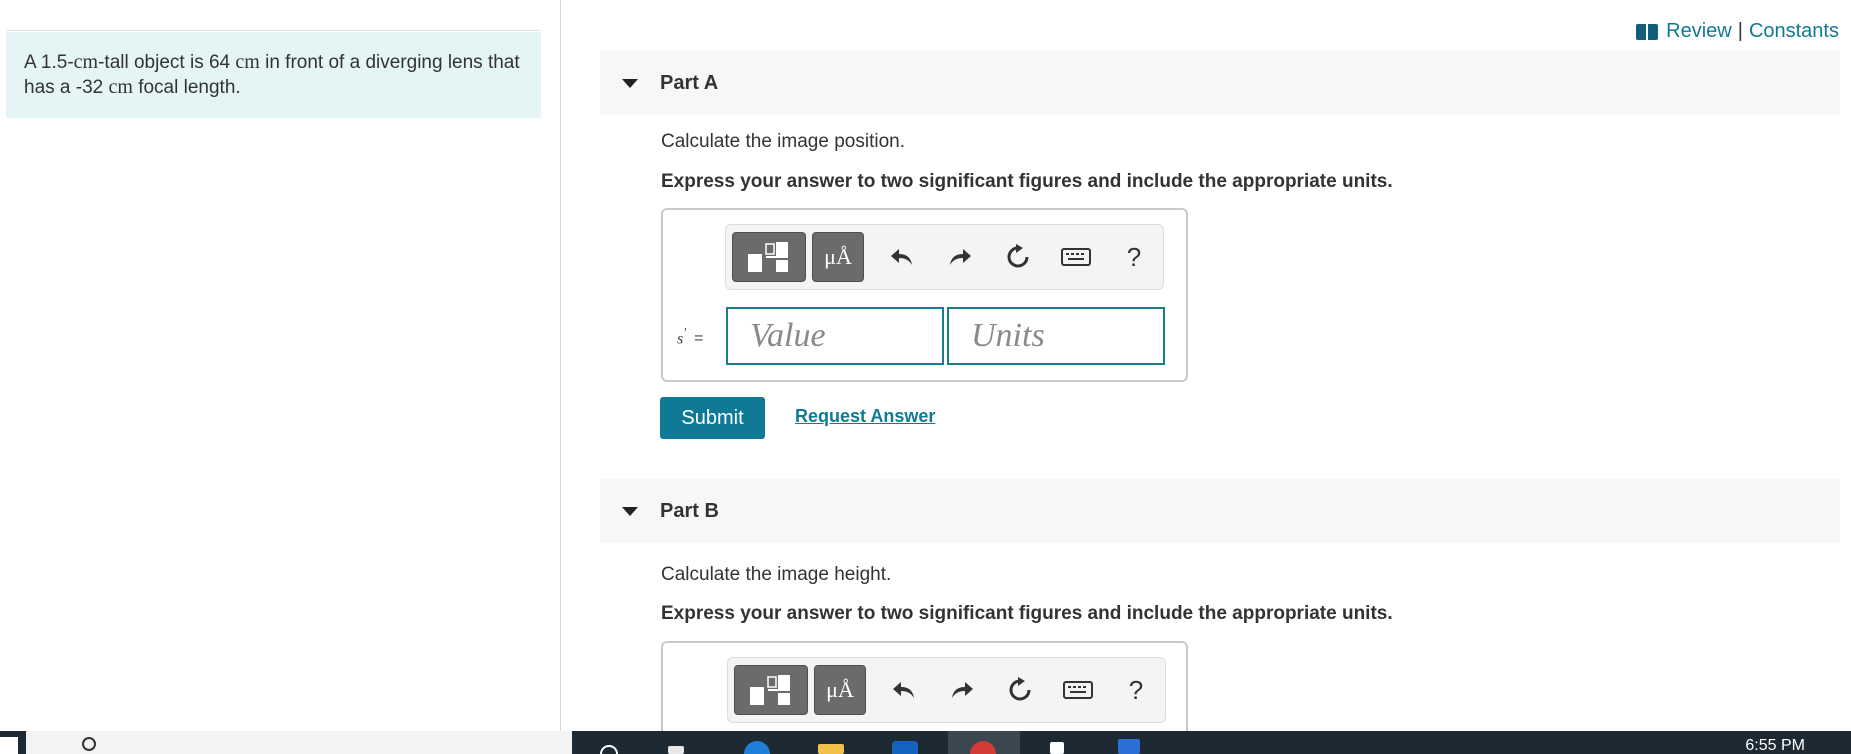  I want to click on part-a-title: Part A, so click(689, 82).